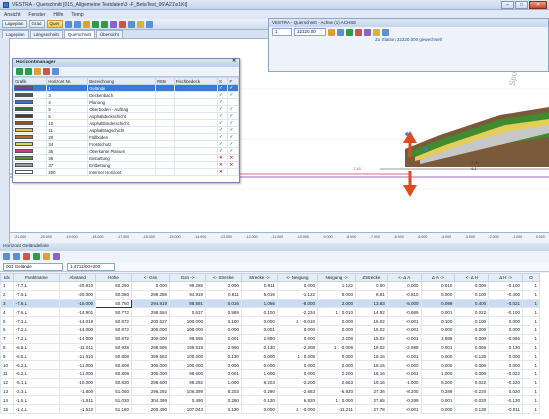  Describe the element at coordinates (371, 294) in the screenshot. I see `grid-cell: 8.81` at that location.